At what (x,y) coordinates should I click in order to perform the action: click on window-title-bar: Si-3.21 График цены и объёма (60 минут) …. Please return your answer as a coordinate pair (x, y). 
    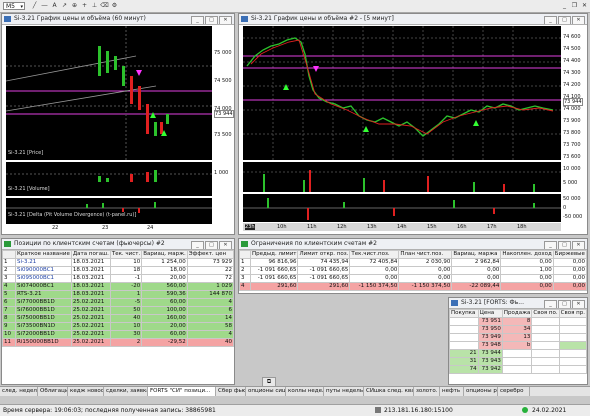
    Looking at the image, I should click on (118, 19).